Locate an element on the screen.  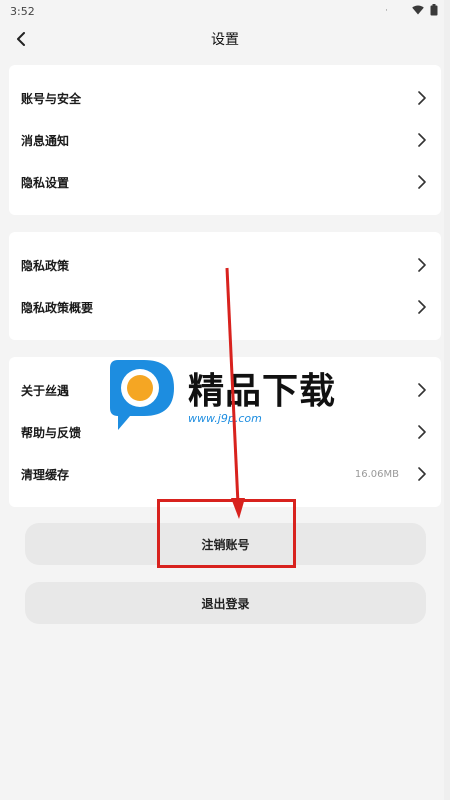
wifi-icon is located at coordinates (418, 11).